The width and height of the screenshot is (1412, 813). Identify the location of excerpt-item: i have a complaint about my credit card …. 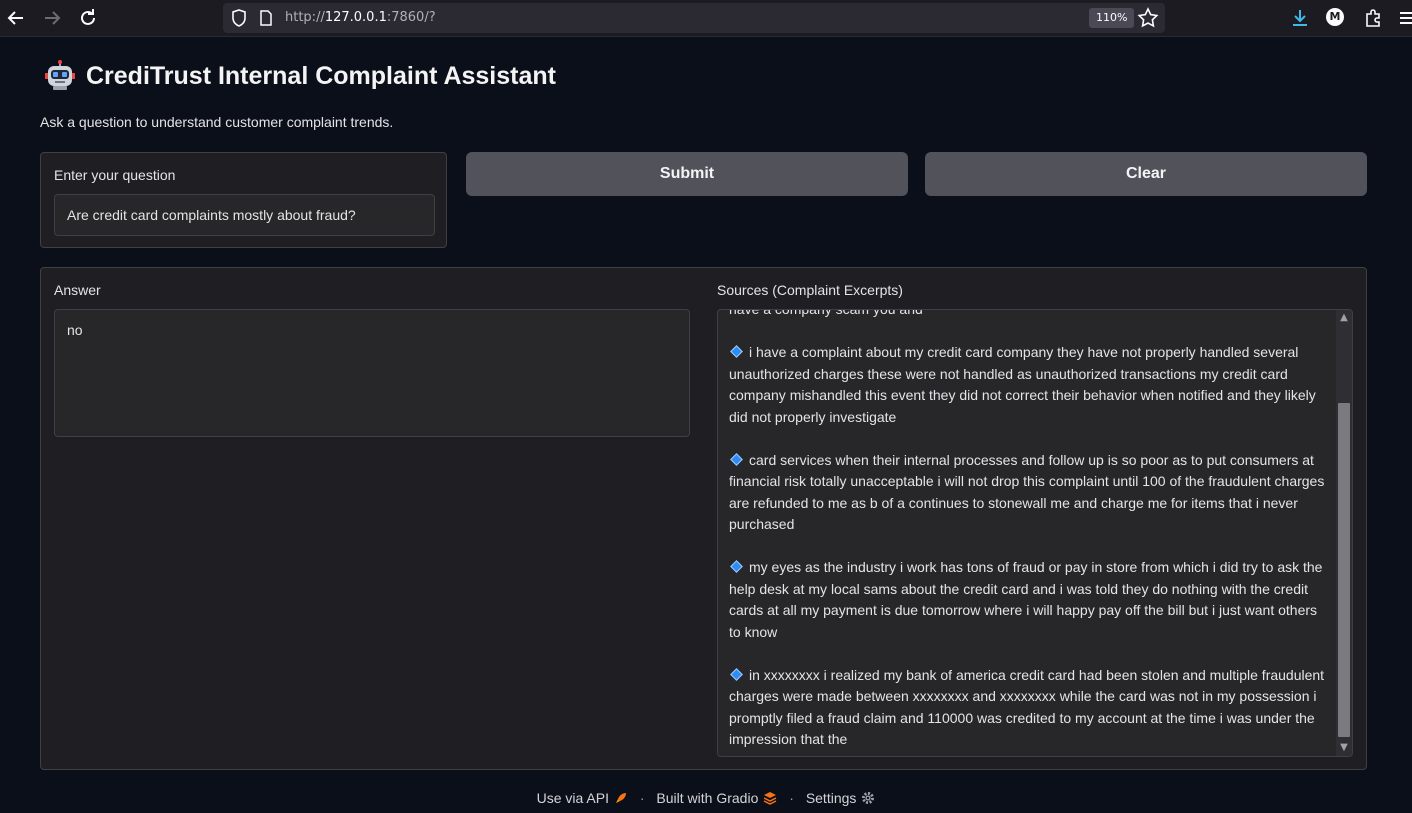
(1028, 385).